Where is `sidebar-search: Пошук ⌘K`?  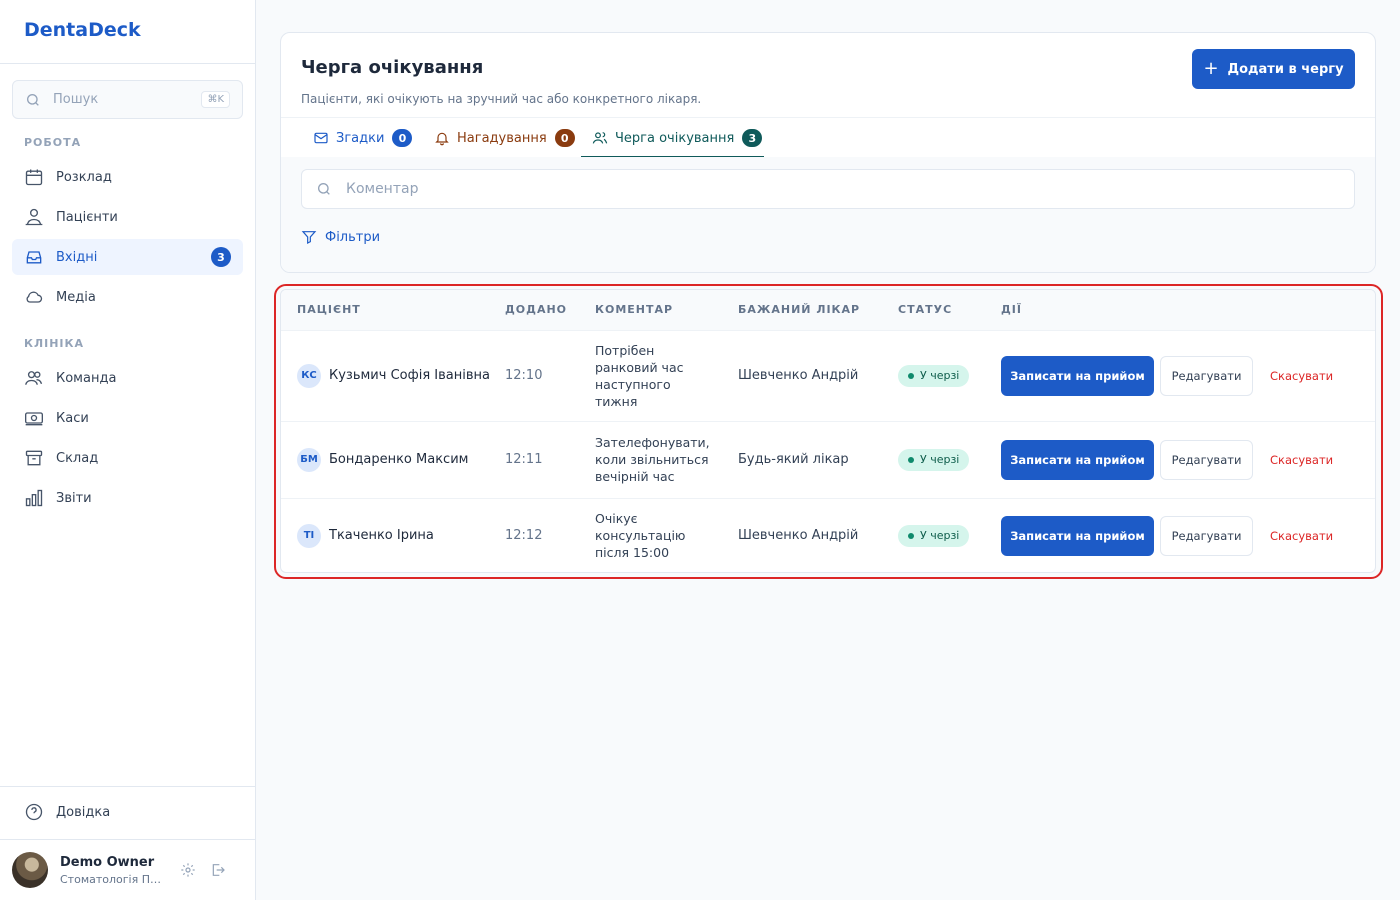
sidebar-search: Пошук ⌘K is located at coordinates (127, 99).